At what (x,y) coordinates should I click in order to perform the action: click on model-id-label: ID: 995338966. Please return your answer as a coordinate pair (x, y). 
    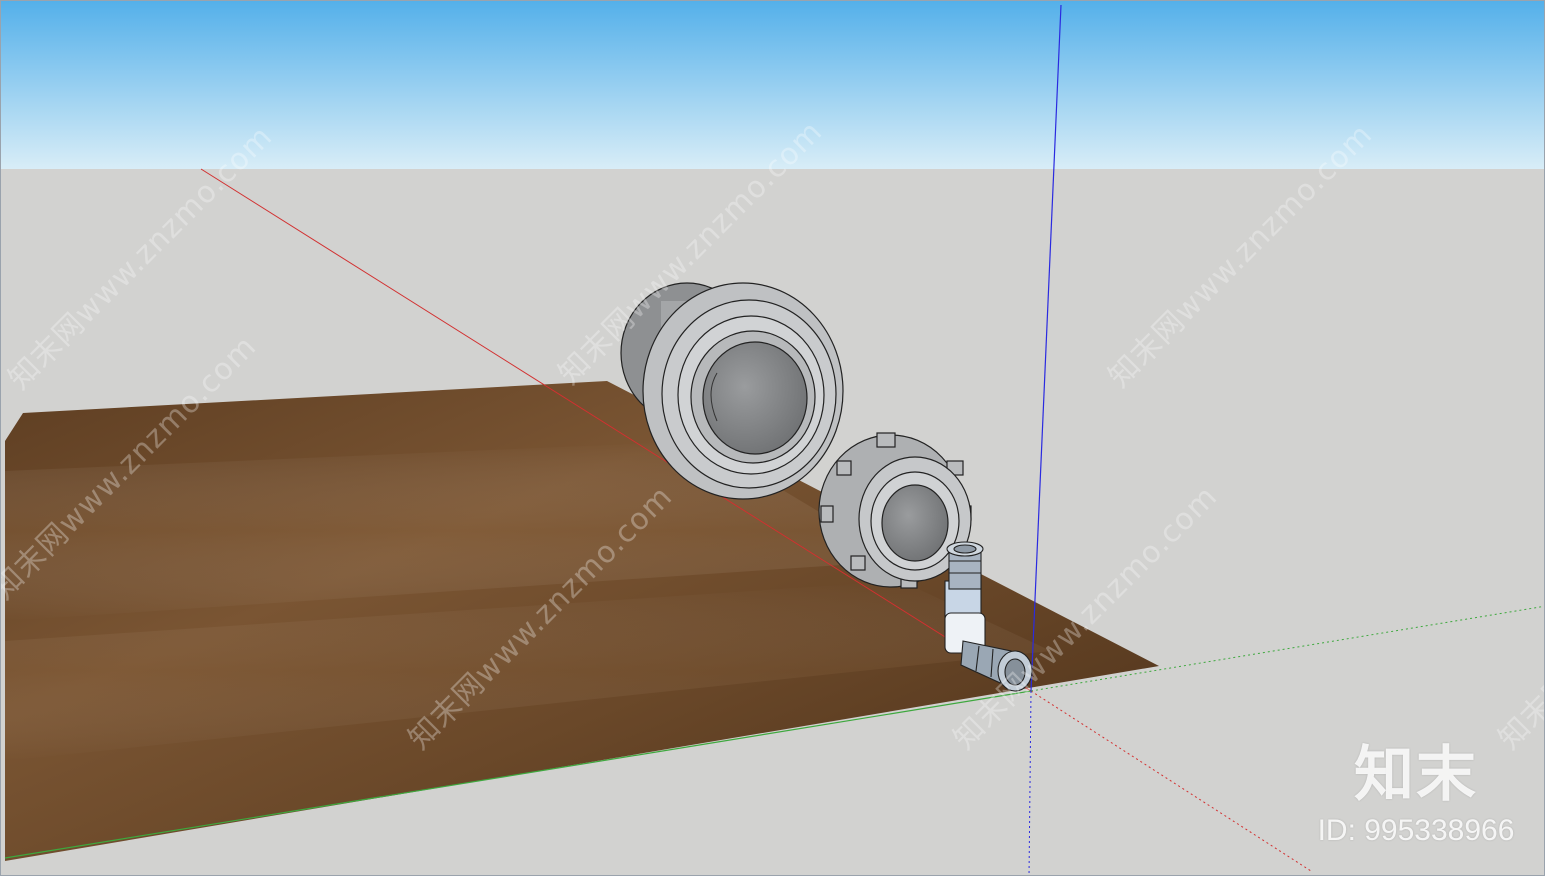
    Looking at the image, I should click on (1416, 830).